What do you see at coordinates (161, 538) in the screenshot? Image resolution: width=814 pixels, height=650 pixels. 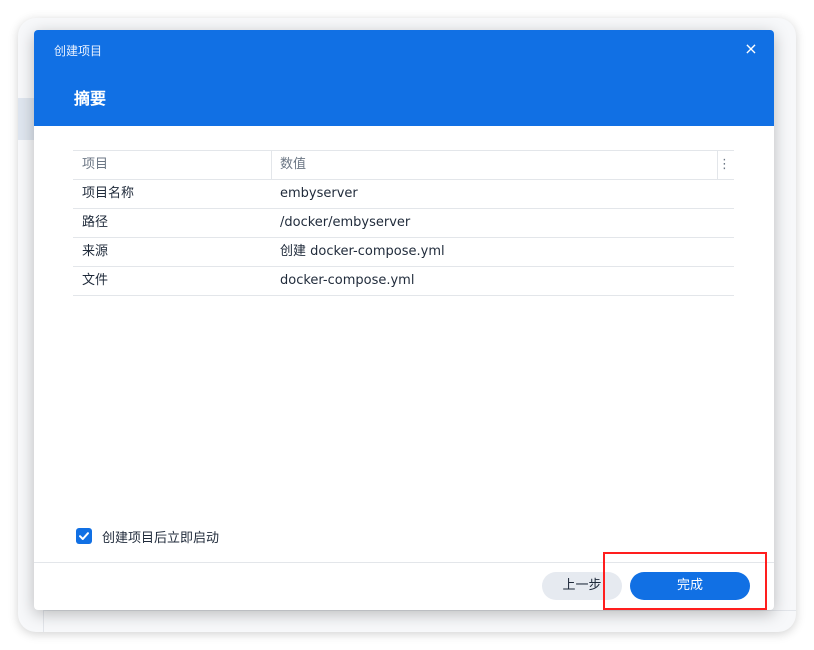 I see `start-after-create-label: 创建项目后立即启动` at bounding box center [161, 538].